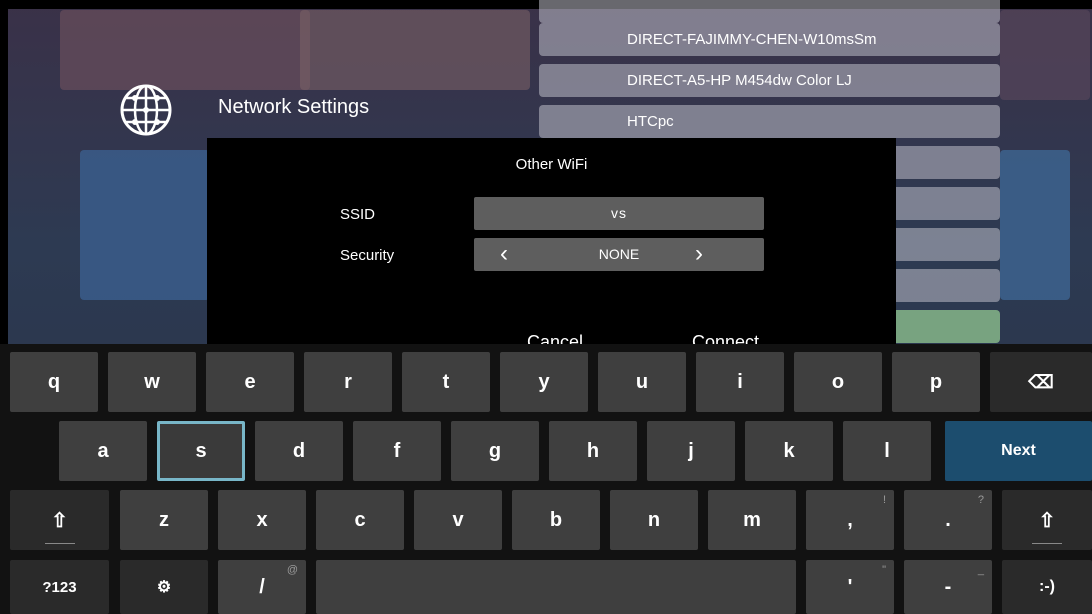 The image size is (1092, 614). Describe the element at coordinates (752, 520) in the screenshot. I see `key-m: m` at that location.